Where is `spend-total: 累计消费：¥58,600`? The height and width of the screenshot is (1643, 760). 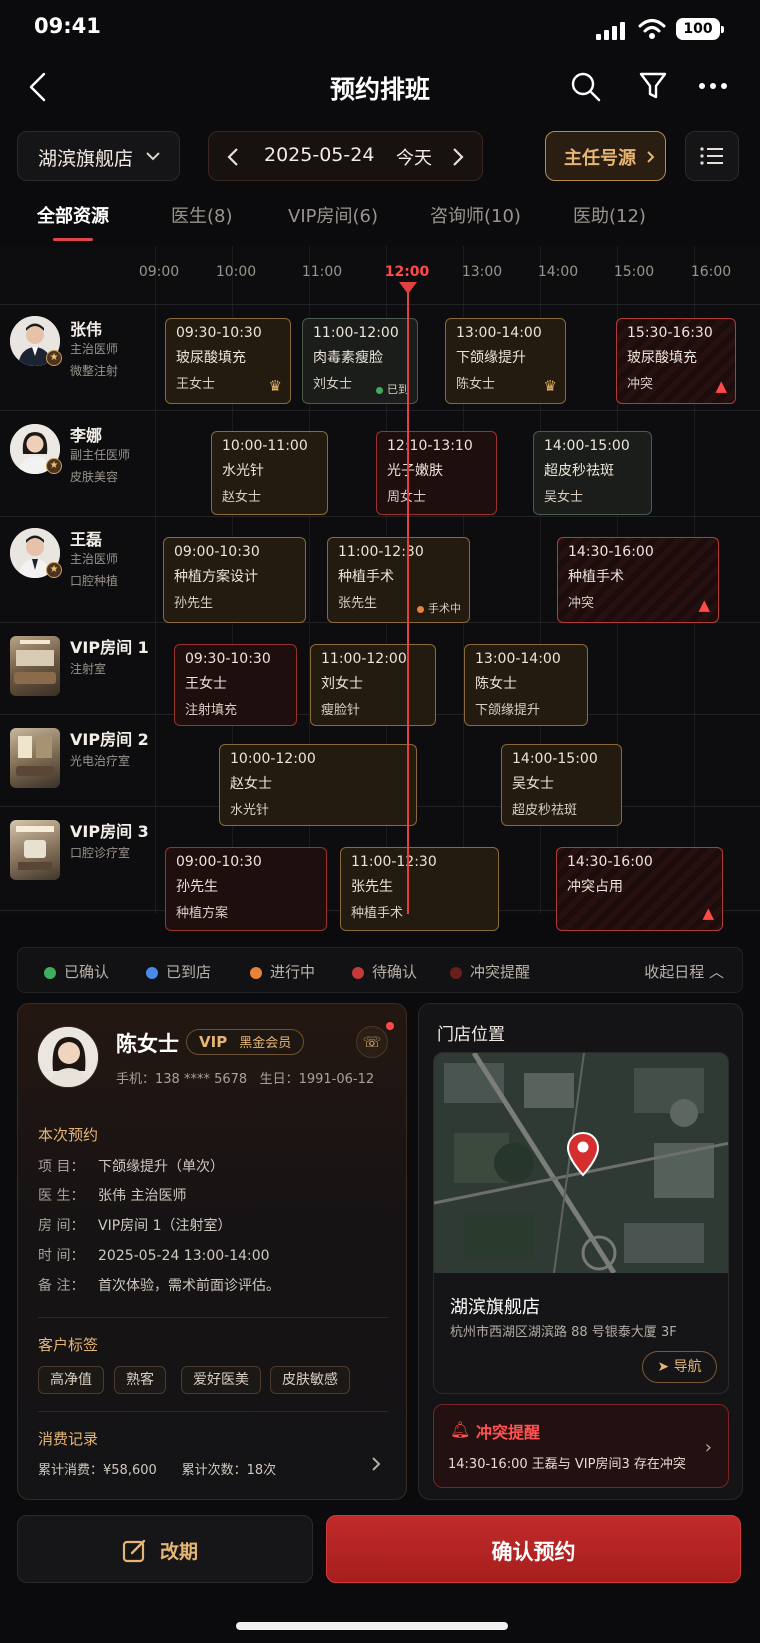 spend-total: 累计消费：¥58,600 is located at coordinates (97, 1470).